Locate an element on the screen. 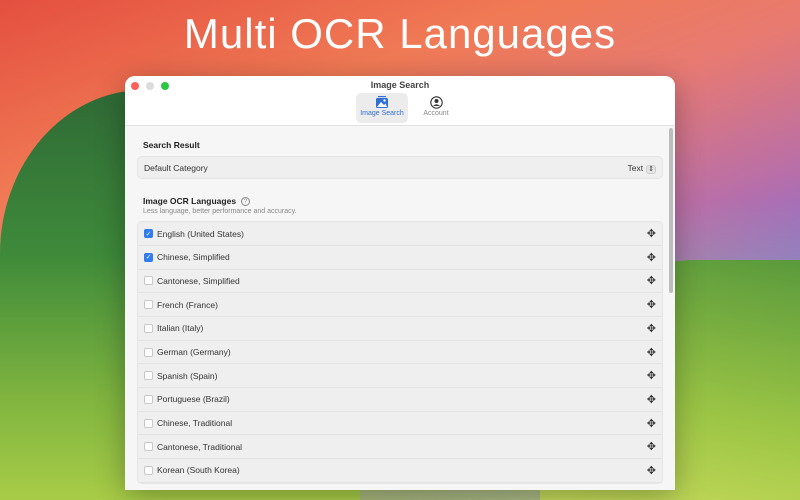 Image resolution: width=800 pixels, height=500 pixels. language-name: Chinese, Simplified is located at coordinates (193, 257).